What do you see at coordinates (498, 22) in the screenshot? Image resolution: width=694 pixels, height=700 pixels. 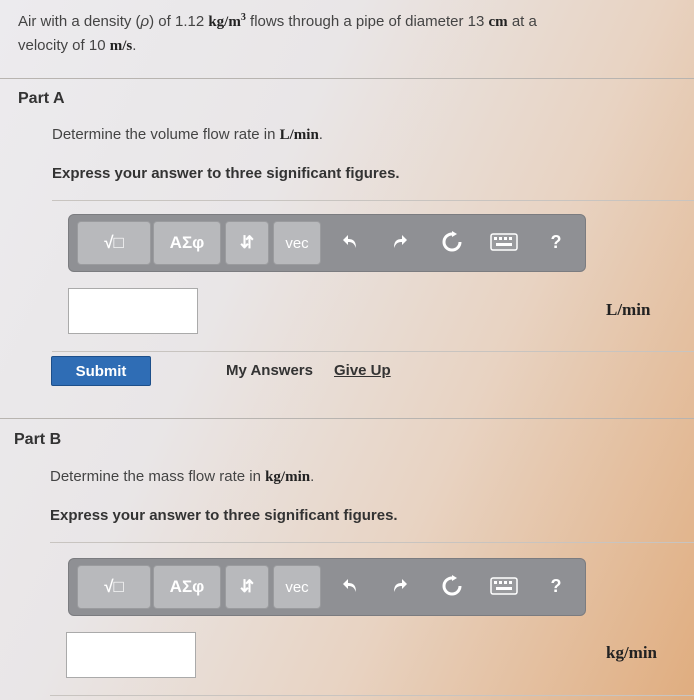 I see `diameter-unit: cm` at bounding box center [498, 22].